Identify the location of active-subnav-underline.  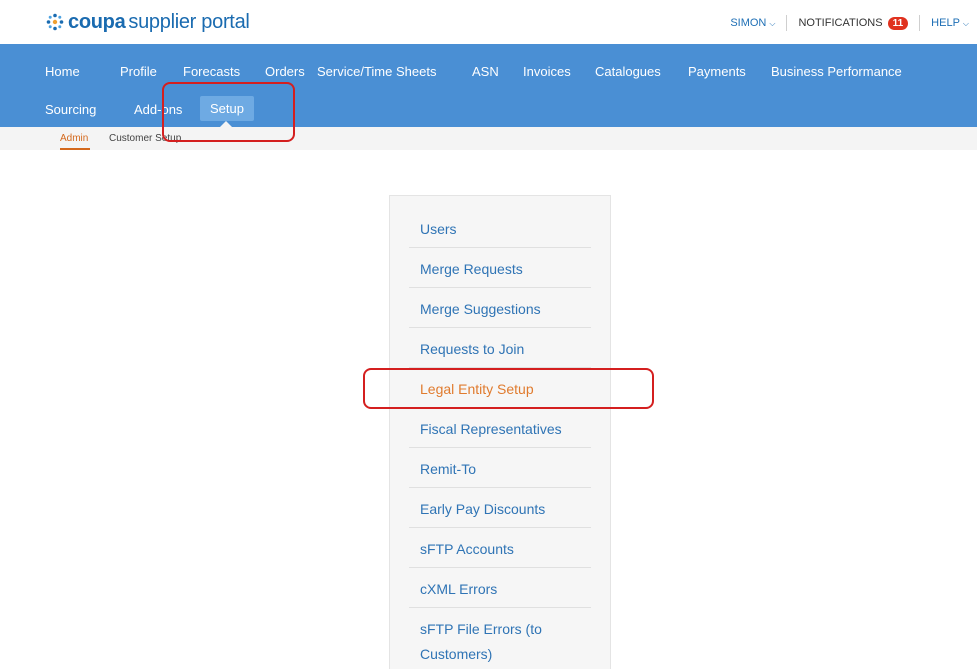
(75, 149).